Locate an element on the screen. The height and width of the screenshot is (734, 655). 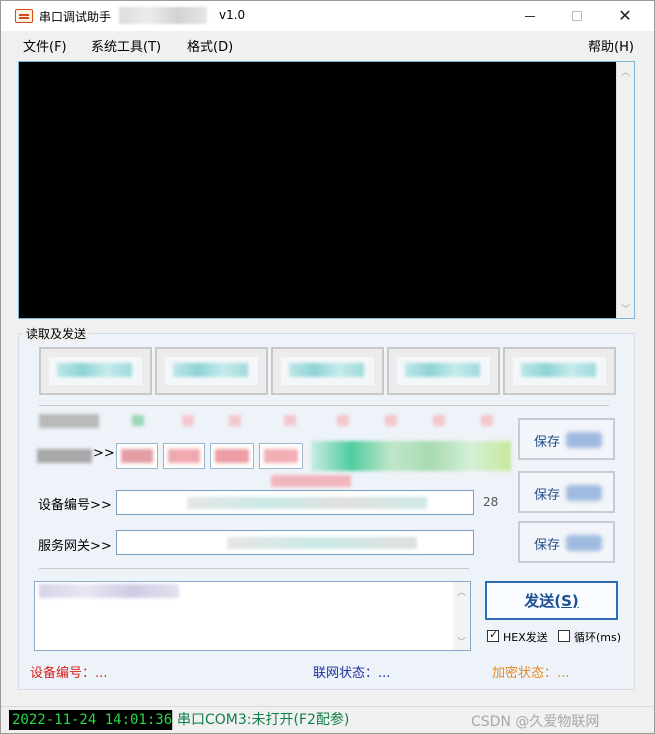
title-bar: 串口调试助手 v1.0 ✕ is located at coordinates (327, 16).